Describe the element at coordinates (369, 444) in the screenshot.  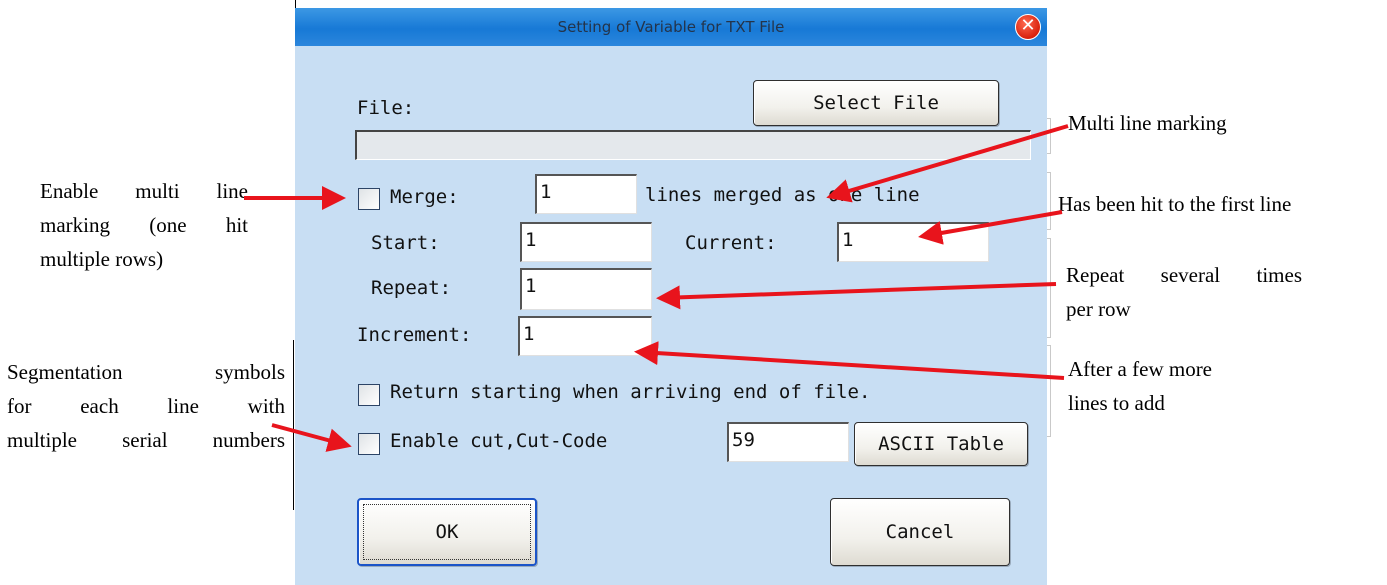
I see `enable-cut-checkbox` at that location.